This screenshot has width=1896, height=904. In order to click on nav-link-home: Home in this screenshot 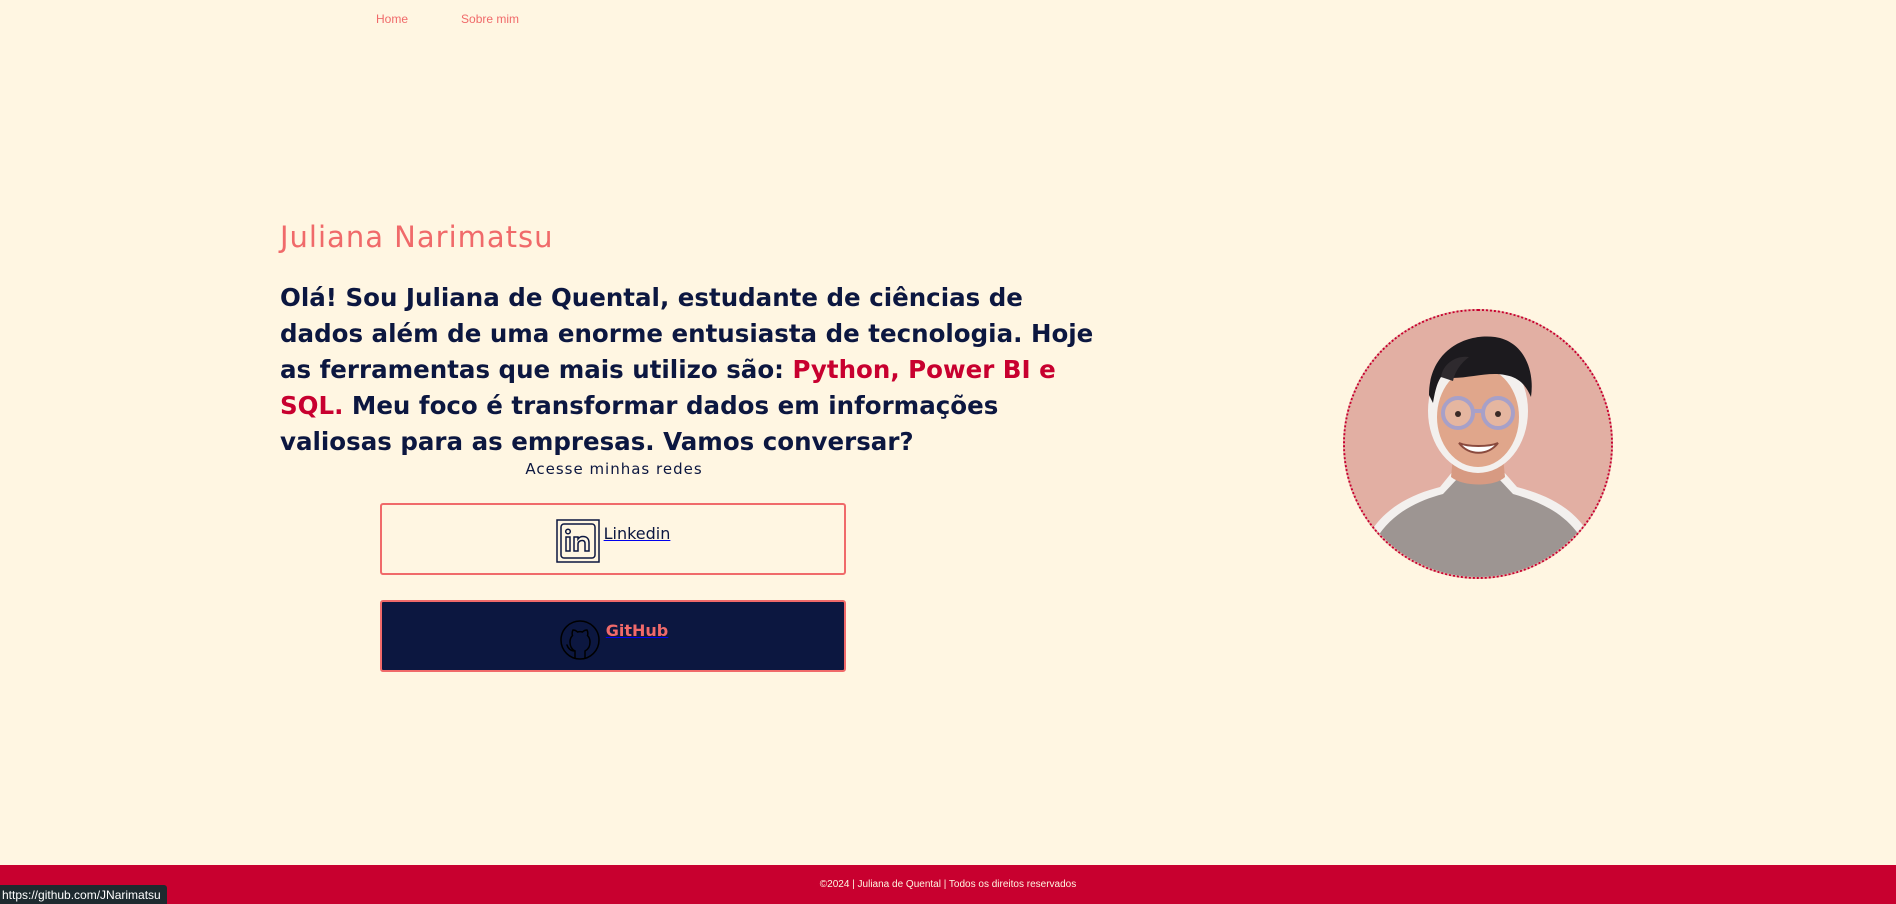, I will do `click(392, 19)`.